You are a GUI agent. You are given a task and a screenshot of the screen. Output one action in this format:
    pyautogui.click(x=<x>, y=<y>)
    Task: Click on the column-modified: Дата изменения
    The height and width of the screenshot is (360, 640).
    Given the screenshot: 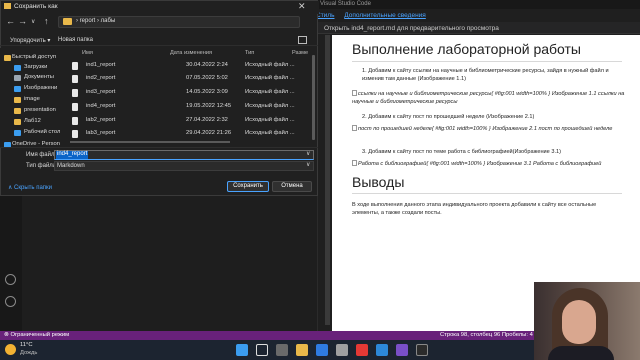 What is the action you would take?
    pyautogui.click(x=191, y=53)
    